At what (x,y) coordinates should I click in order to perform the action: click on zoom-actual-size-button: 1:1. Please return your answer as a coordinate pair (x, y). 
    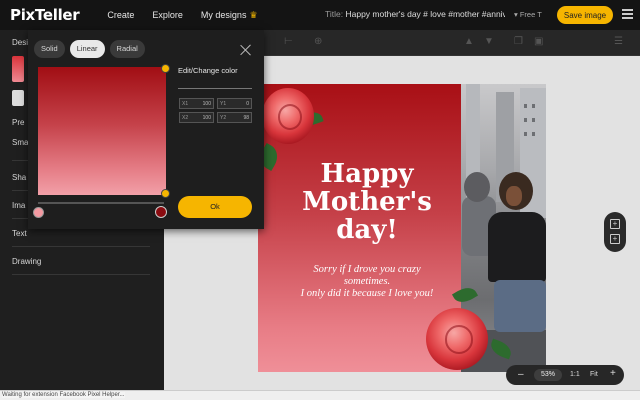
    Looking at the image, I should click on (575, 374).